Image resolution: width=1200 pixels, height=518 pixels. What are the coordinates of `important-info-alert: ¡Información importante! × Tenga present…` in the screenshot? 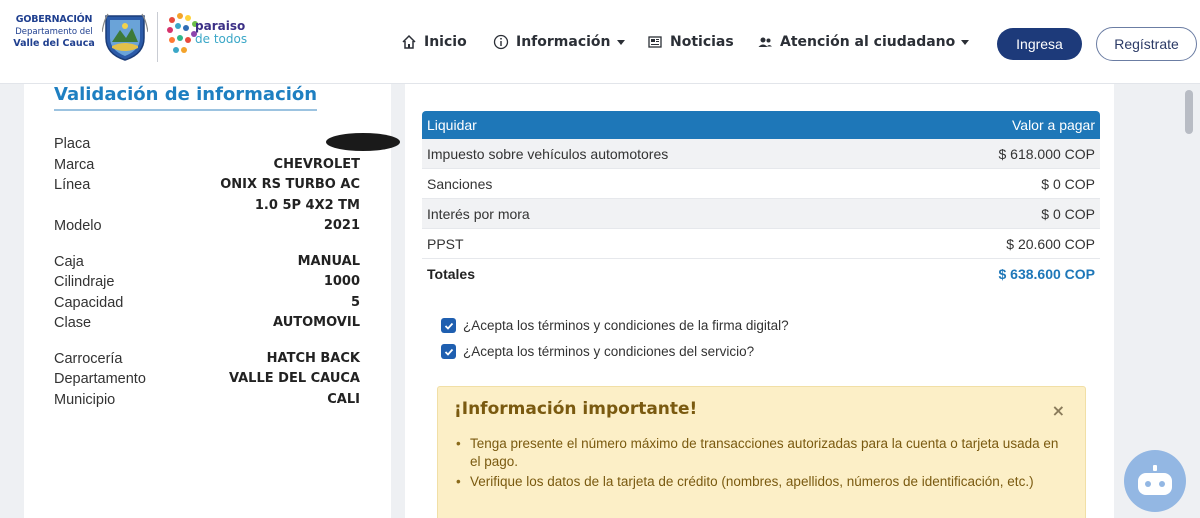 It's located at (761, 452).